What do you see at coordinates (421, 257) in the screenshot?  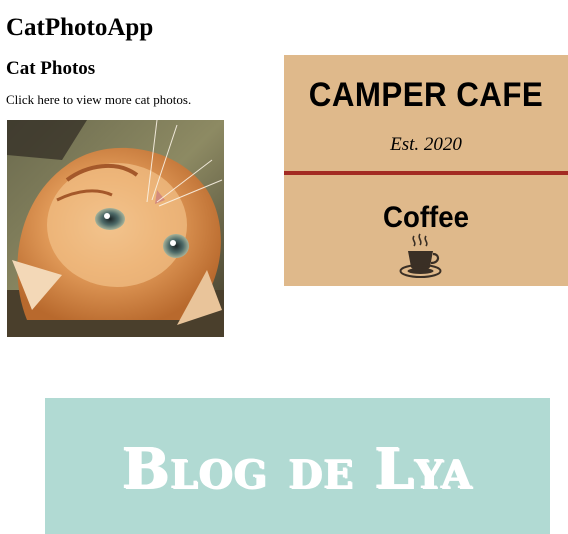 I see `coffee-cup-icon` at bounding box center [421, 257].